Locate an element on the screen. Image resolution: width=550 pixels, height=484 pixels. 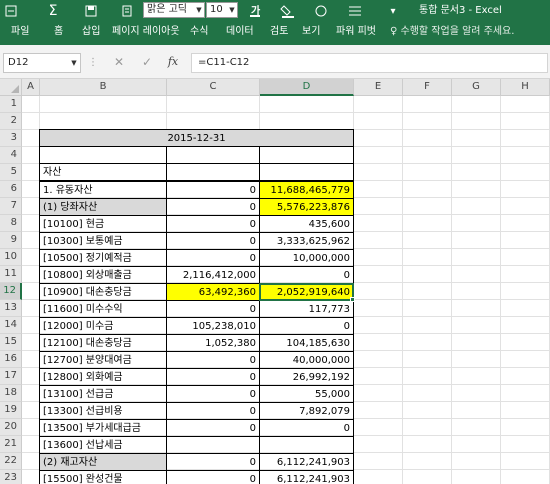
row-header-3: 3 is located at coordinates (11, 138).